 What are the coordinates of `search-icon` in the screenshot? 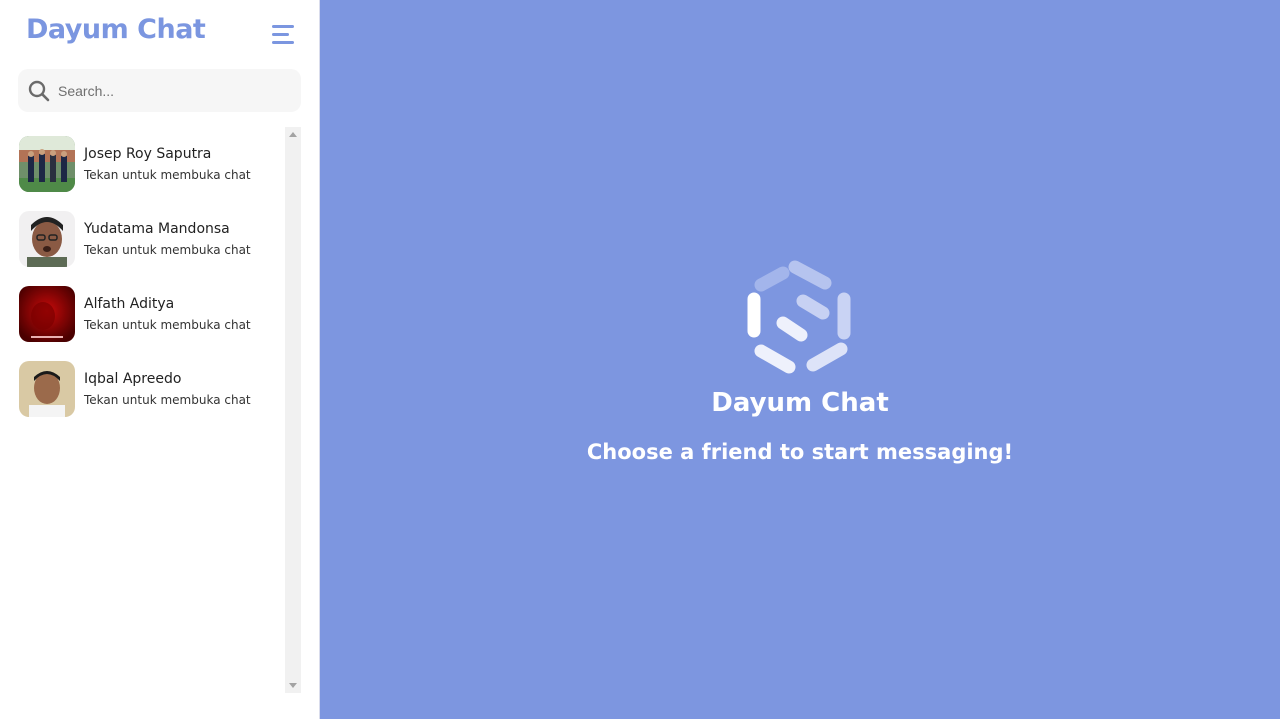 It's located at (39, 91).